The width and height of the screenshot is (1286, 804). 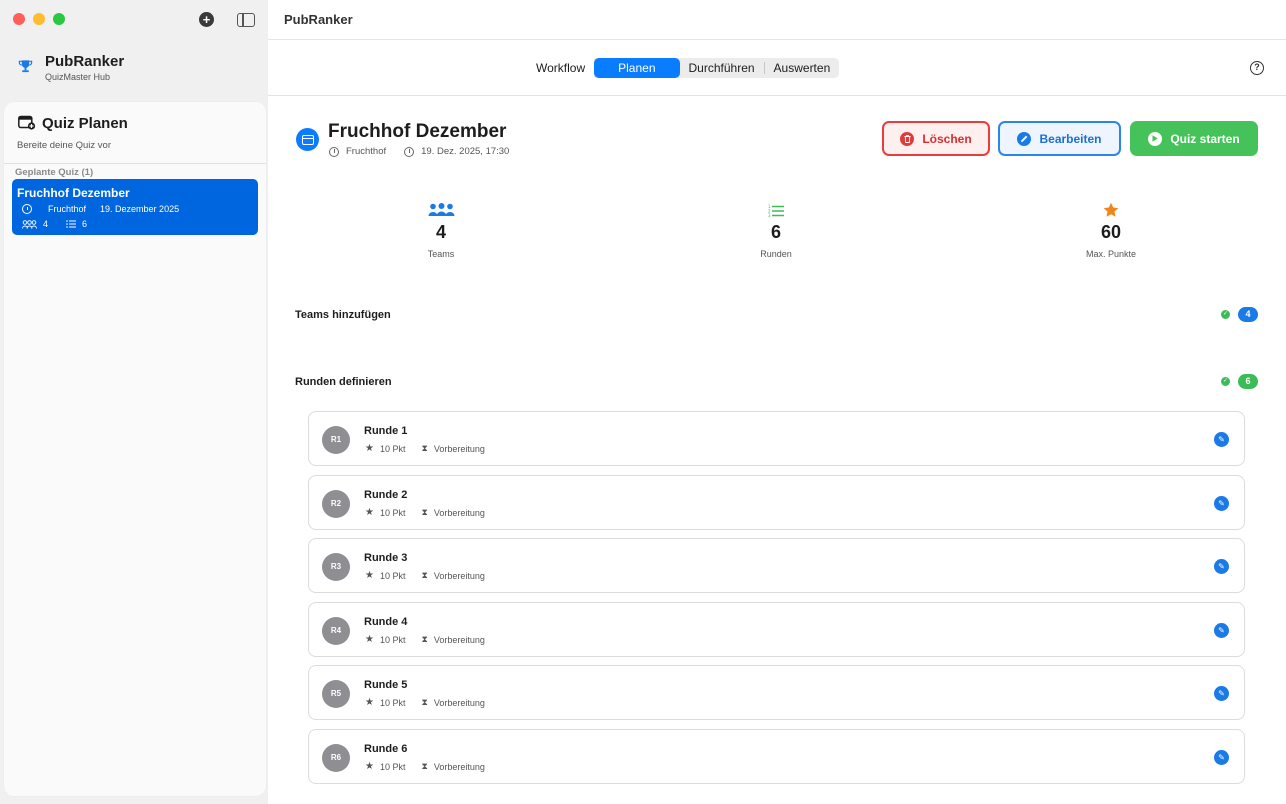 I want to click on quiz-item-team-count: 4, so click(x=46, y=224).